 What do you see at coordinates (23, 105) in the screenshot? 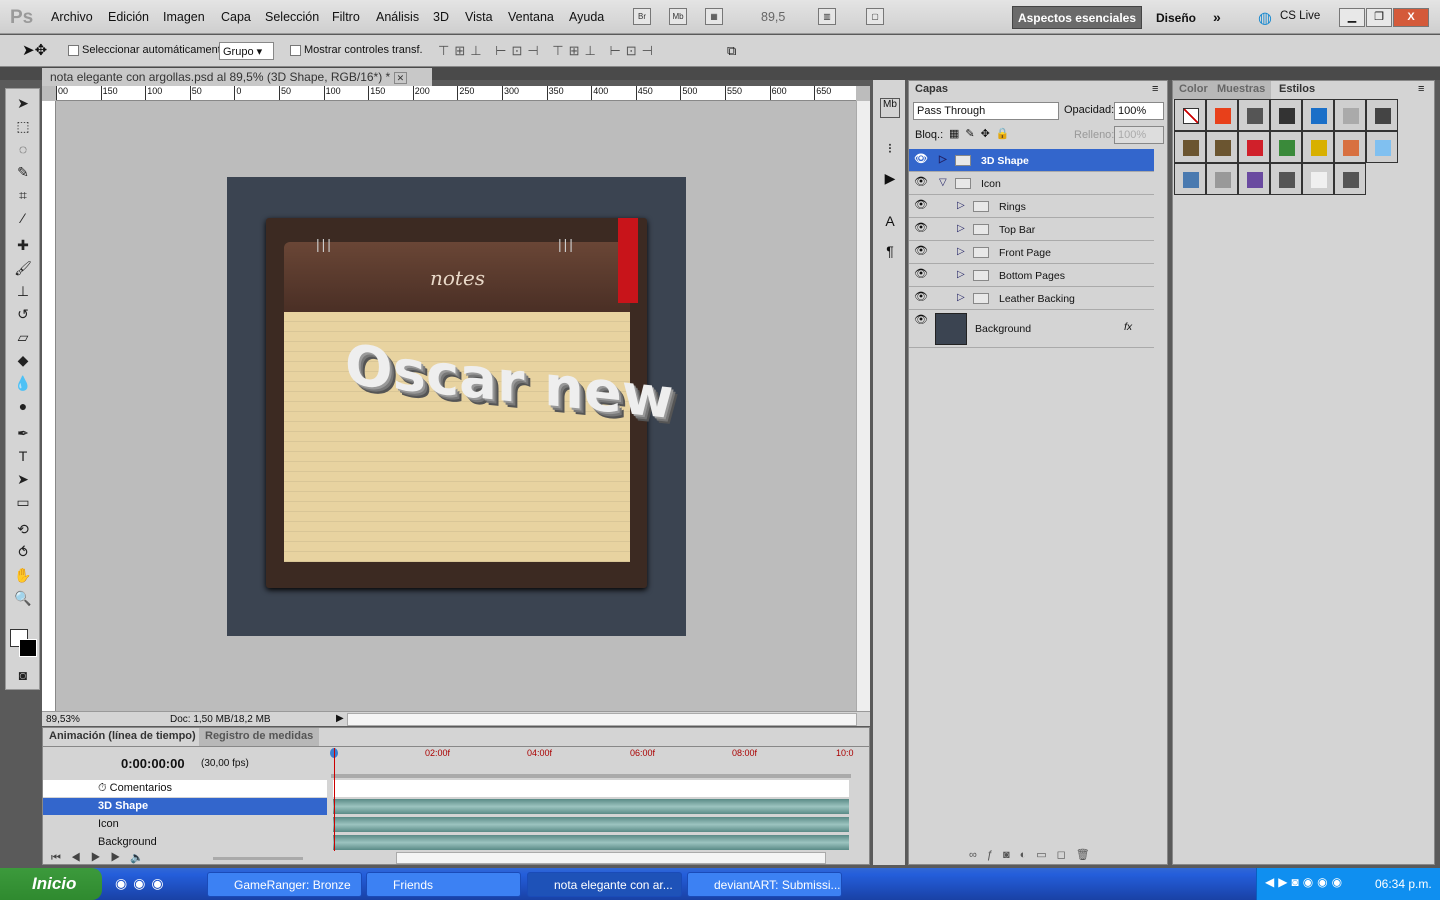
I see `move-tool: ➤` at bounding box center [23, 105].